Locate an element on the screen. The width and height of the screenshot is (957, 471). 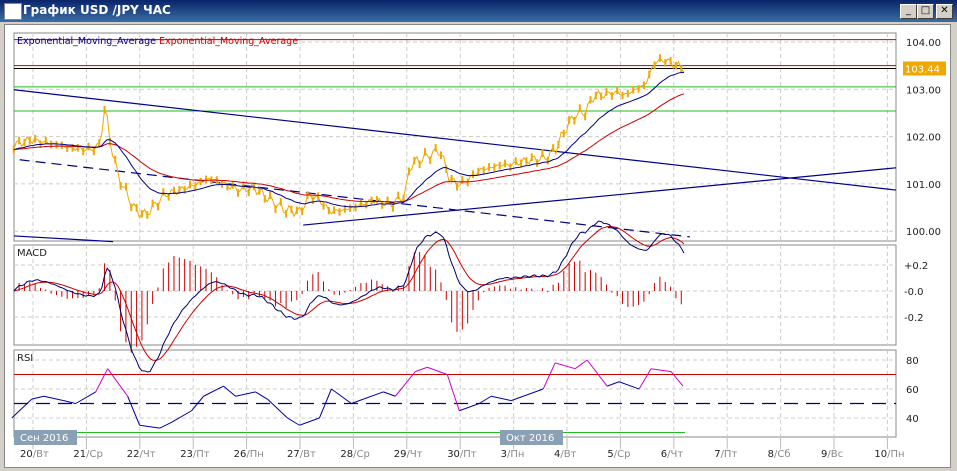
date-label: 27/Вт is located at coordinates (301, 454).